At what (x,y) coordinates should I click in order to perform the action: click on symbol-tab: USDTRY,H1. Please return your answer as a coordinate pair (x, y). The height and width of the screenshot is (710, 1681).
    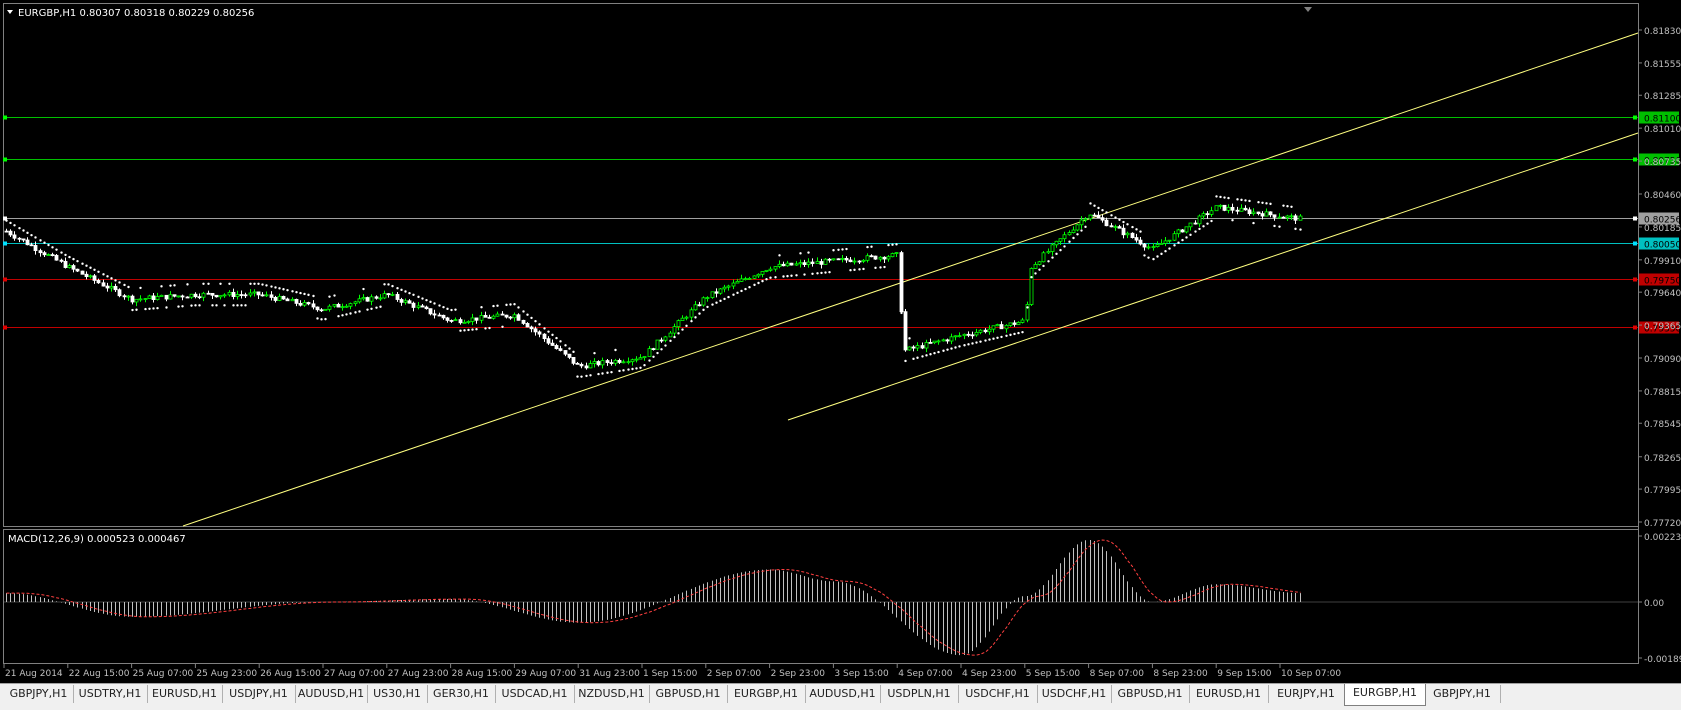
    Looking at the image, I should click on (110, 694).